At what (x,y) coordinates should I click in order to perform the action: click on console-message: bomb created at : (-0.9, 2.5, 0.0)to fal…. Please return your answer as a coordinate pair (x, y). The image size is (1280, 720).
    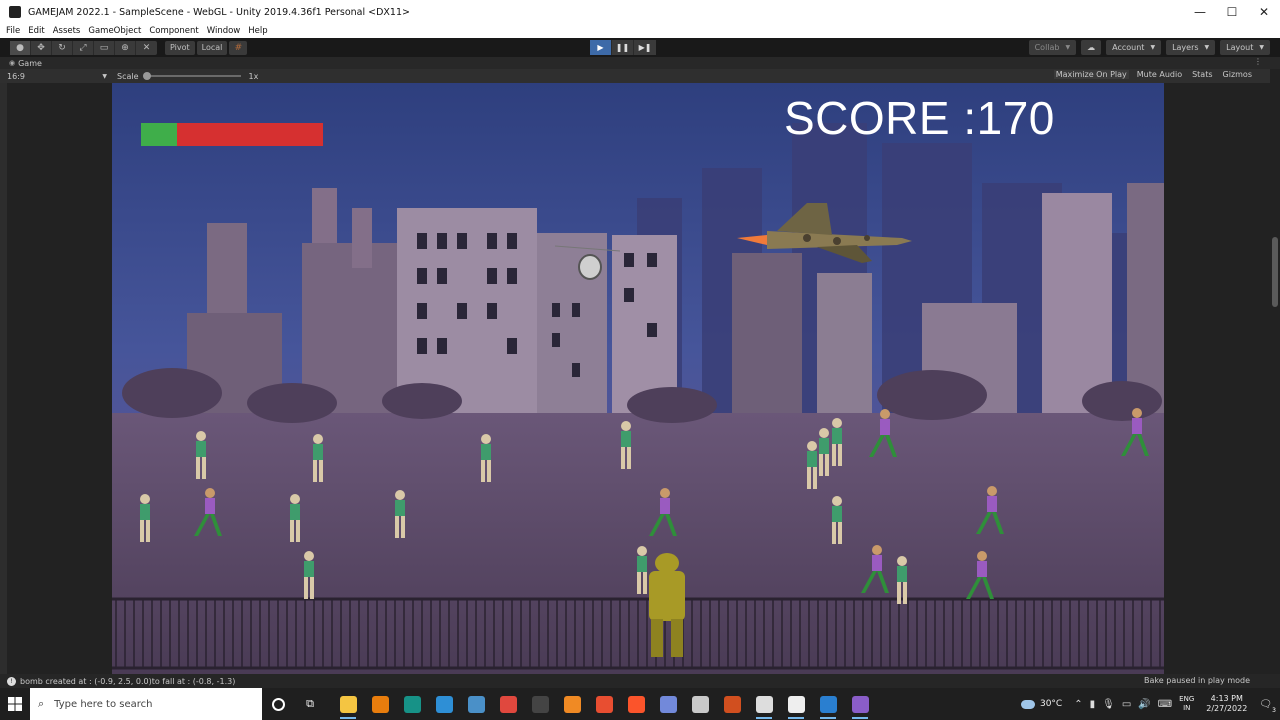
    Looking at the image, I should click on (127, 681).